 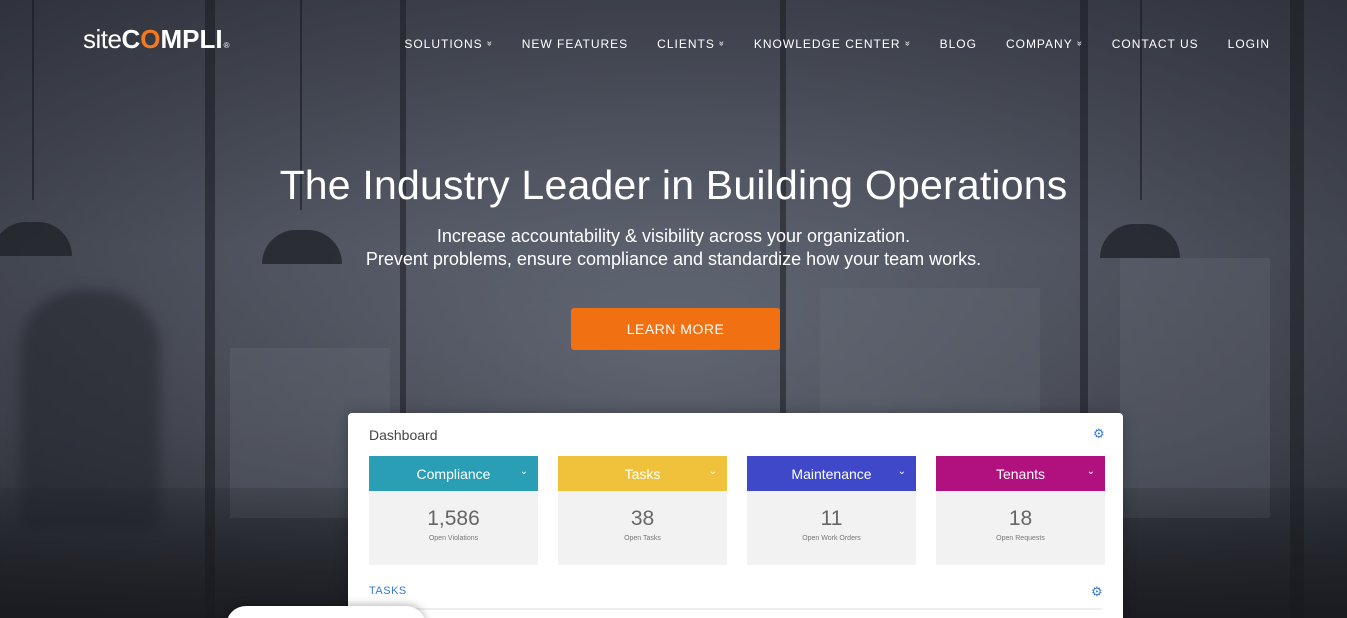 What do you see at coordinates (686, 44) in the screenshot?
I see `nav-label: CLIENTS` at bounding box center [686, 44].